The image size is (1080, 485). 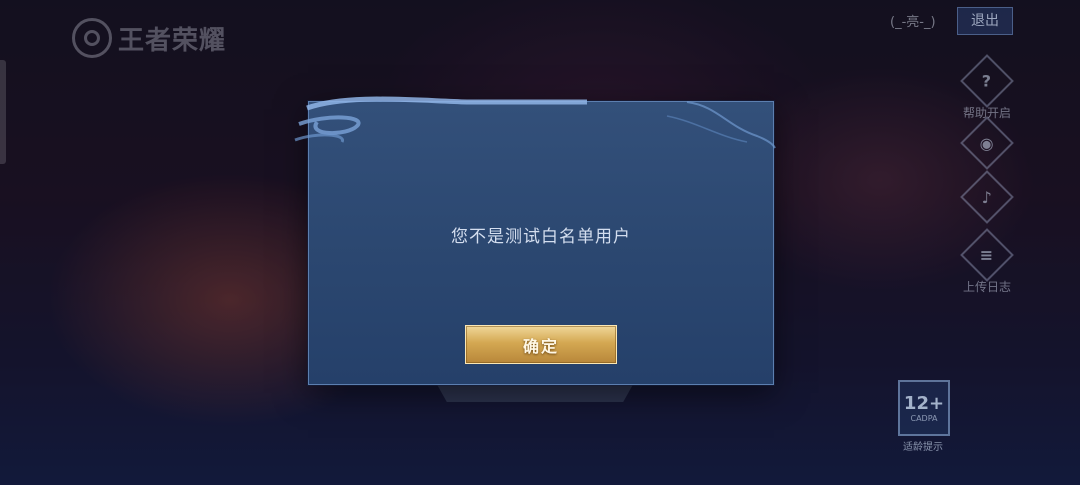 I want to click on dialog-message: 您不是测试白名单用户, so click(x=541, y=237).